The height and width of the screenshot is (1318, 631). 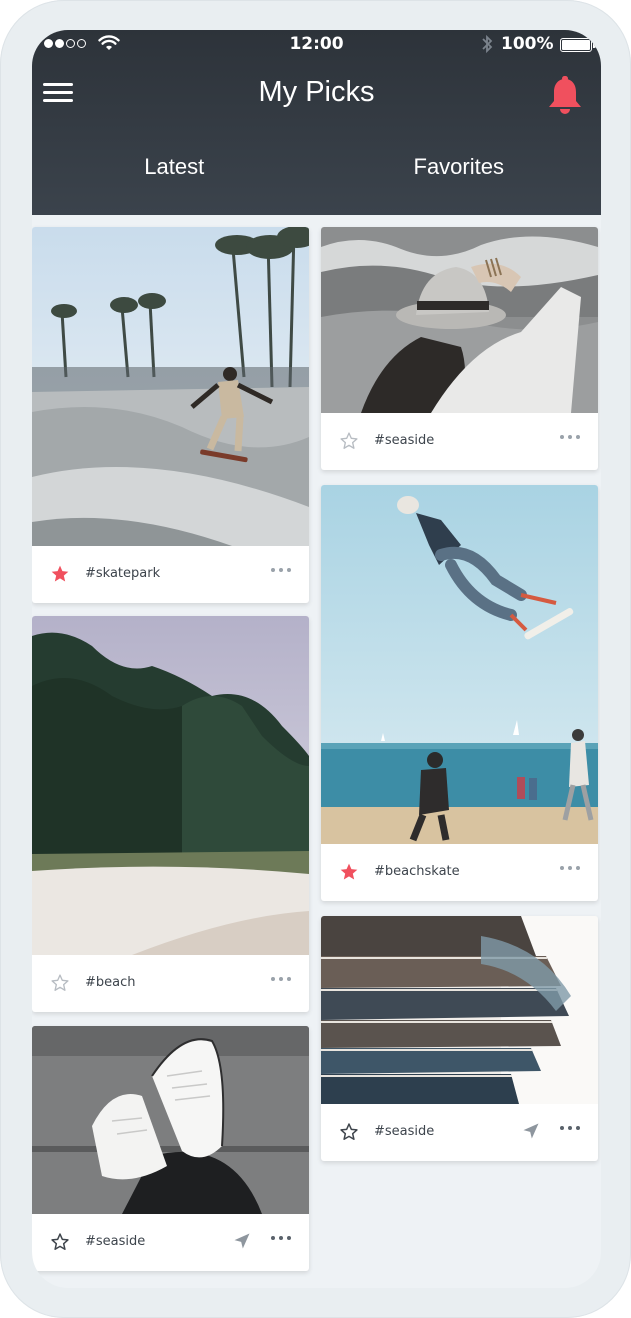 What do you see at coordinates (565, 96) in the screenshot?
I see `bell-icon` at bounding box center [565, 96].